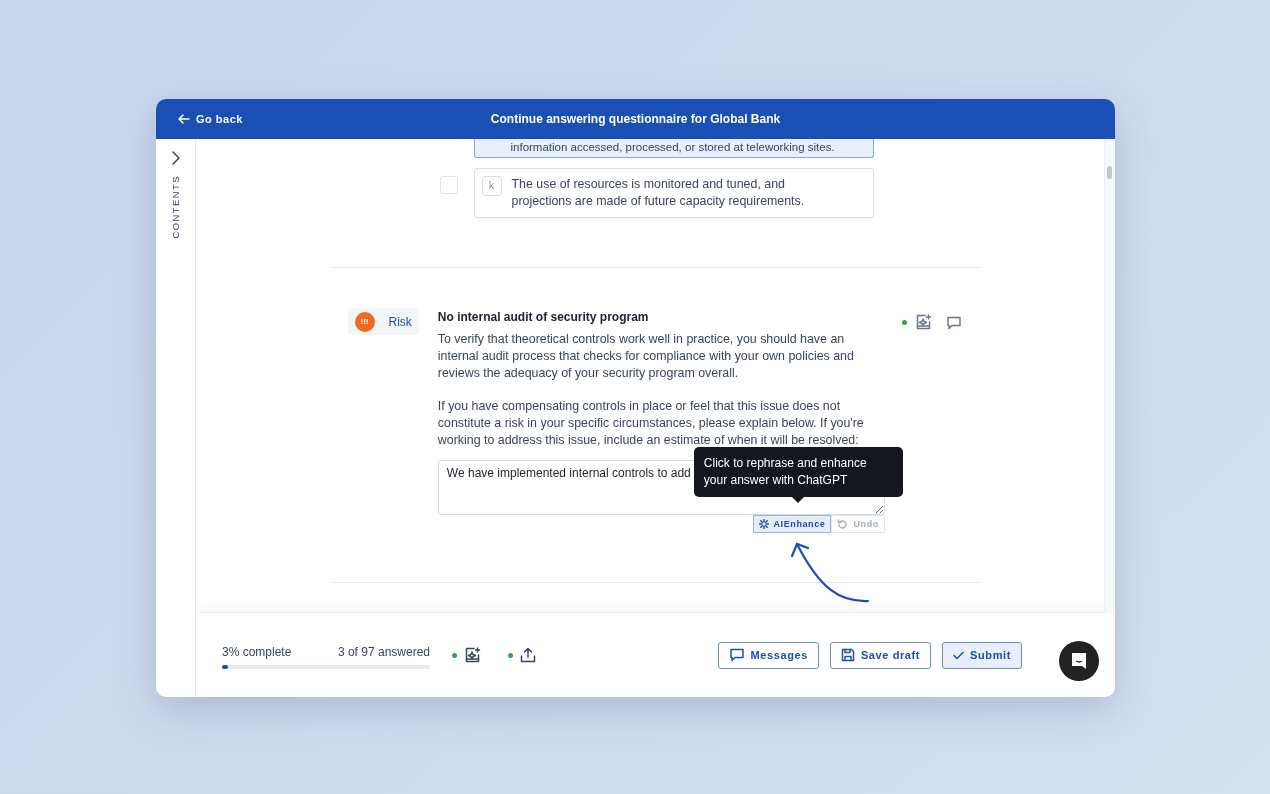 Image resolution: width=1270 pixels, height=794 pixels. Describe the element at coordinates (880, 655) in the screenshot. I see `save-button: Save draft` at that location.